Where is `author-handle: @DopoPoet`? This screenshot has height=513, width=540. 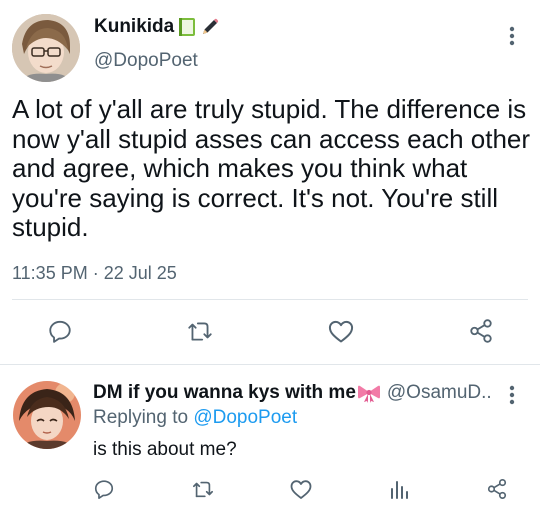
author-handle: @DopoPoet is located at coordinates (146, 61).